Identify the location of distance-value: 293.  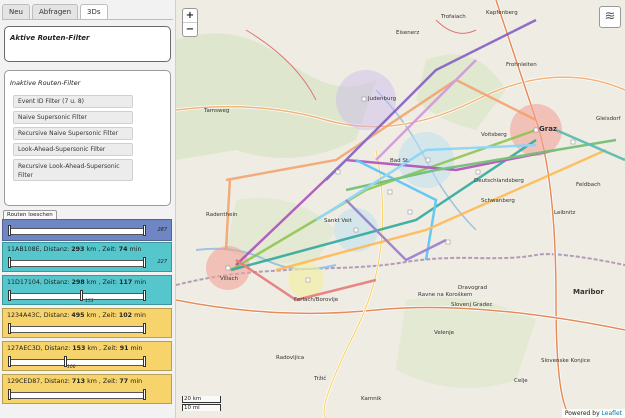
(78, 249).